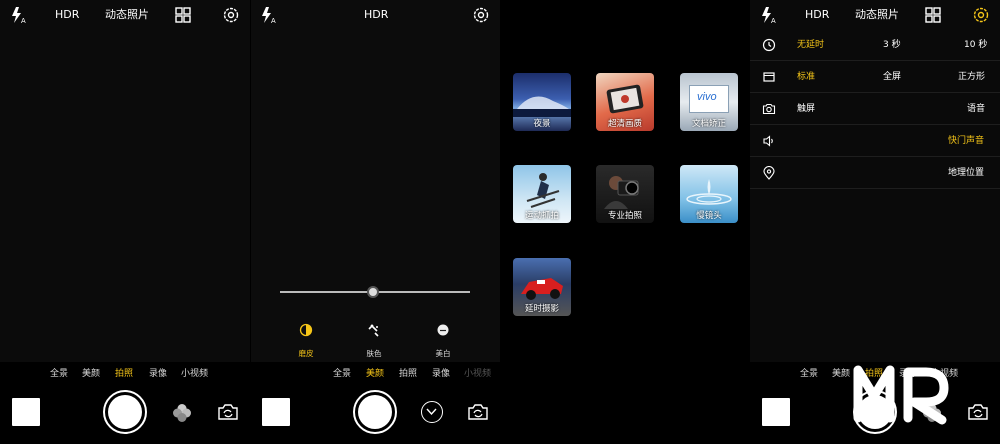 The width and height of the screenshot is (1000, 444). I want to click on mode-tile-label: 运动抓拍, so click(541, 216).